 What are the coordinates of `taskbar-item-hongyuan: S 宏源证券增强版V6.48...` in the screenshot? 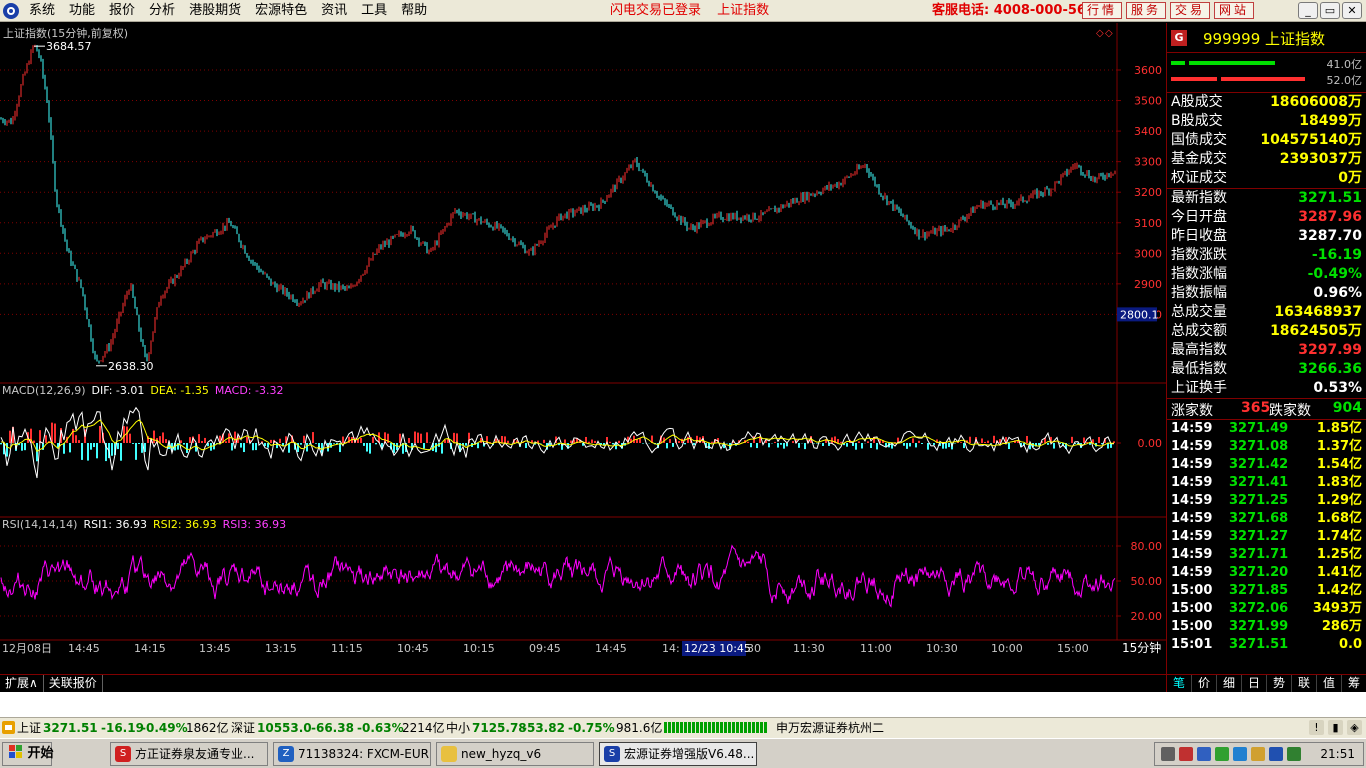 It's located at (678, 754).